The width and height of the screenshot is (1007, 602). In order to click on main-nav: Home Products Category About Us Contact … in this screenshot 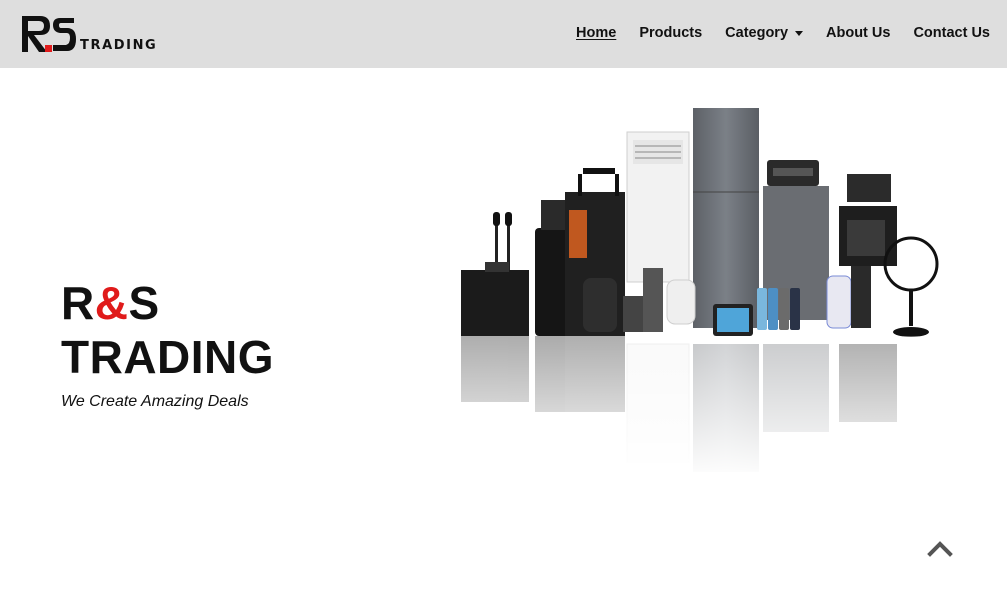, I will do `click(771, 33)`.